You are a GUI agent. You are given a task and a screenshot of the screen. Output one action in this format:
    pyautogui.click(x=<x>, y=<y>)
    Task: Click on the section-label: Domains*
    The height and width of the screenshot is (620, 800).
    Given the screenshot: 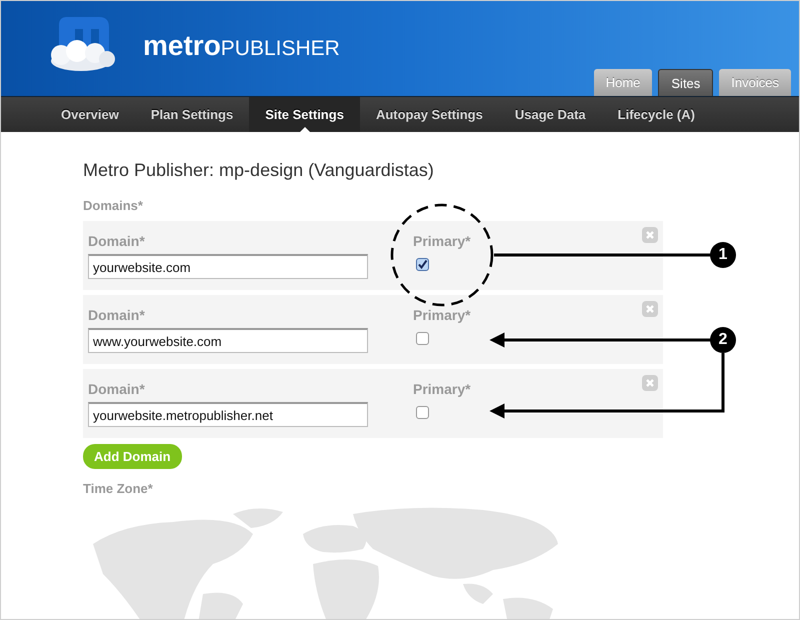 What is the action you would take?
    pyautogui.click(x=113, y=205)
    